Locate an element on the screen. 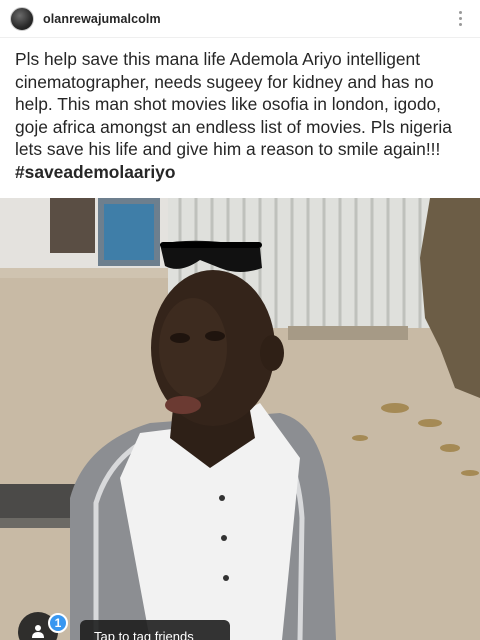  more-options-icon is located at coordinates (460, 19).